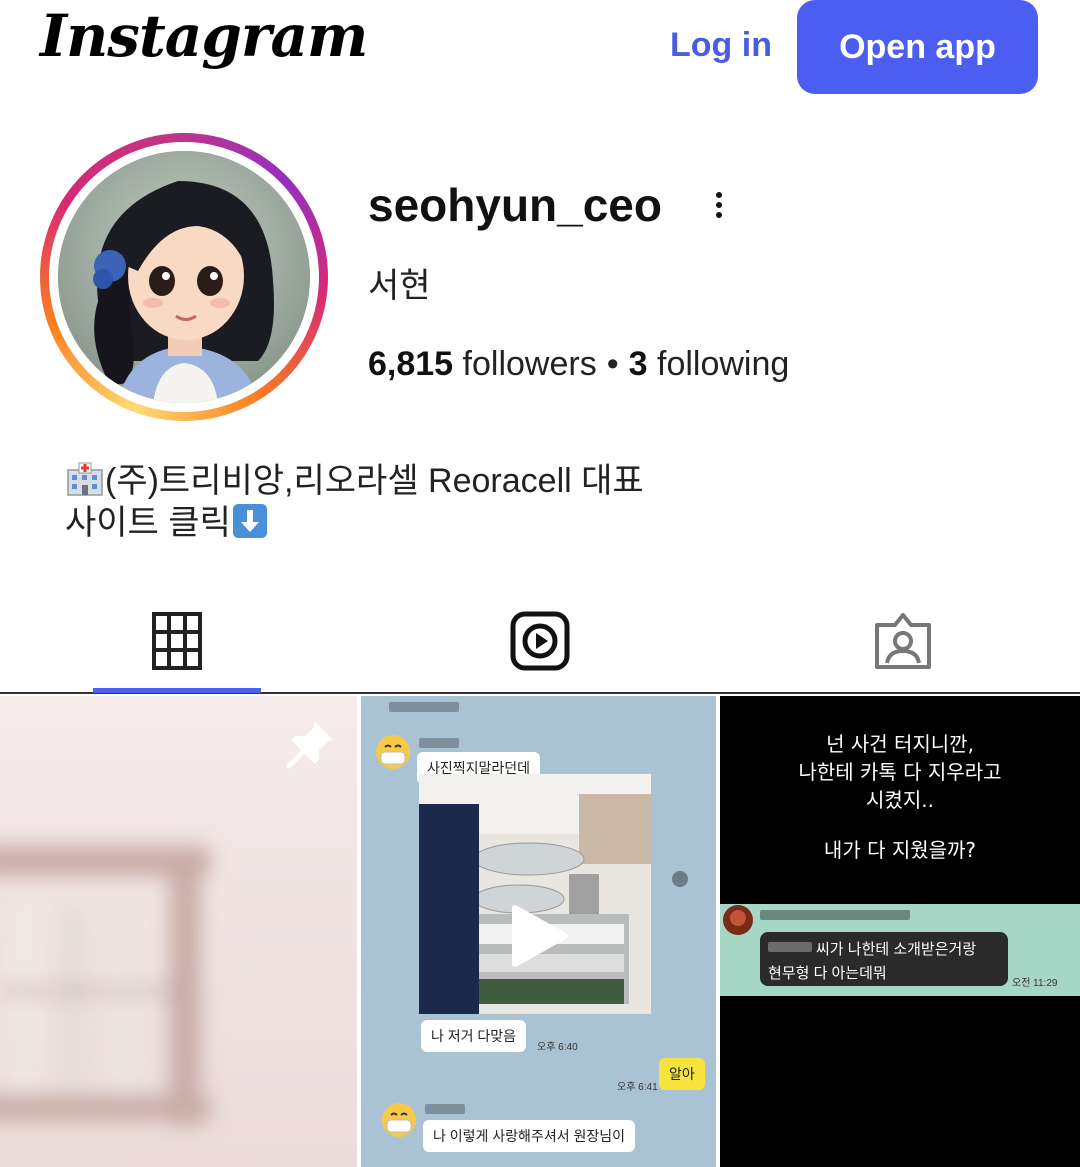 This screenshot has width=1080, height=1167. I want to click on chat-bubble-4: 나 이렇게 사랑해주셔서 원장님이, so click(529, 1136).